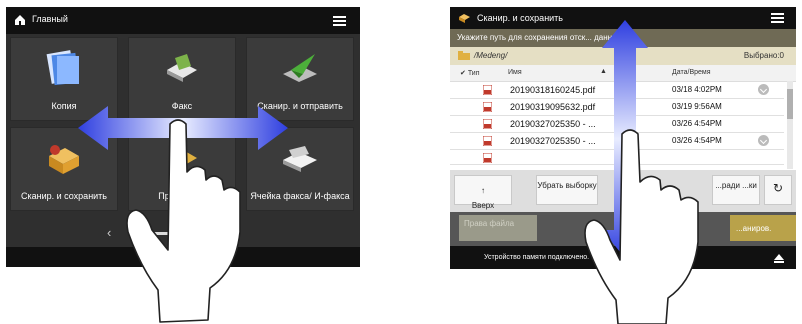 The width and height of the screenshot is (802, 324). I want to click on status-bar: Устройство памяти подключено., so click(623, 257).